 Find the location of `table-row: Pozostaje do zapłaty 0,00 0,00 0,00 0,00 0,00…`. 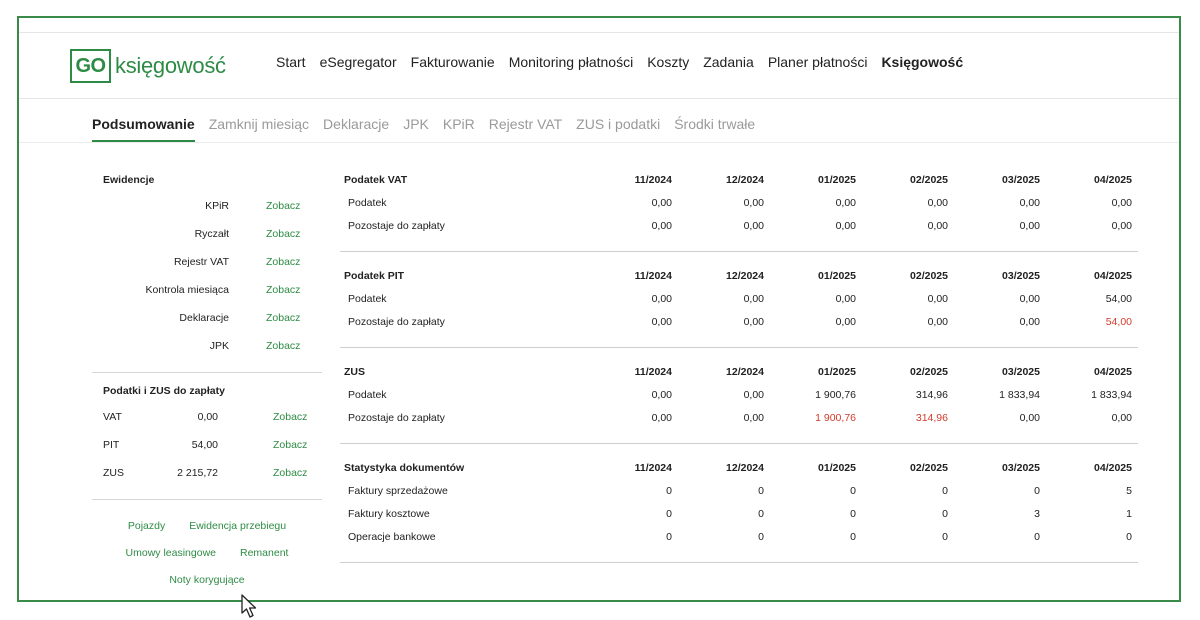

table-row: Pozostaje do zapłaty 0,00 0,00 0,00 0,00 0,00… is located at coordinates (739, 321).